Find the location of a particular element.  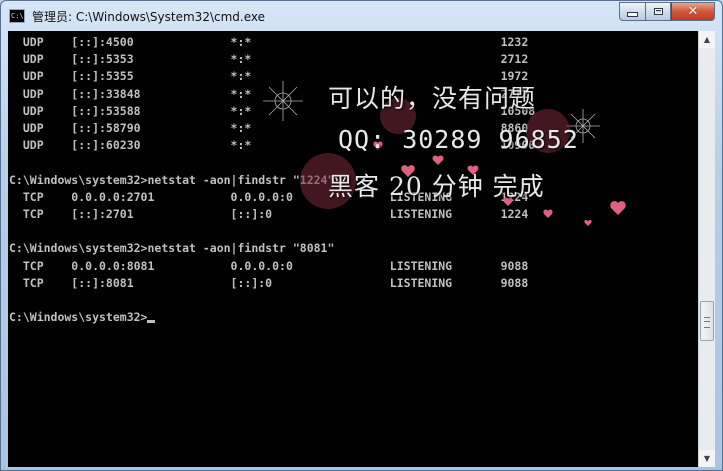

console-line: UDP [::]:4500 *:* 1232 is located at coordinates (269, 42).